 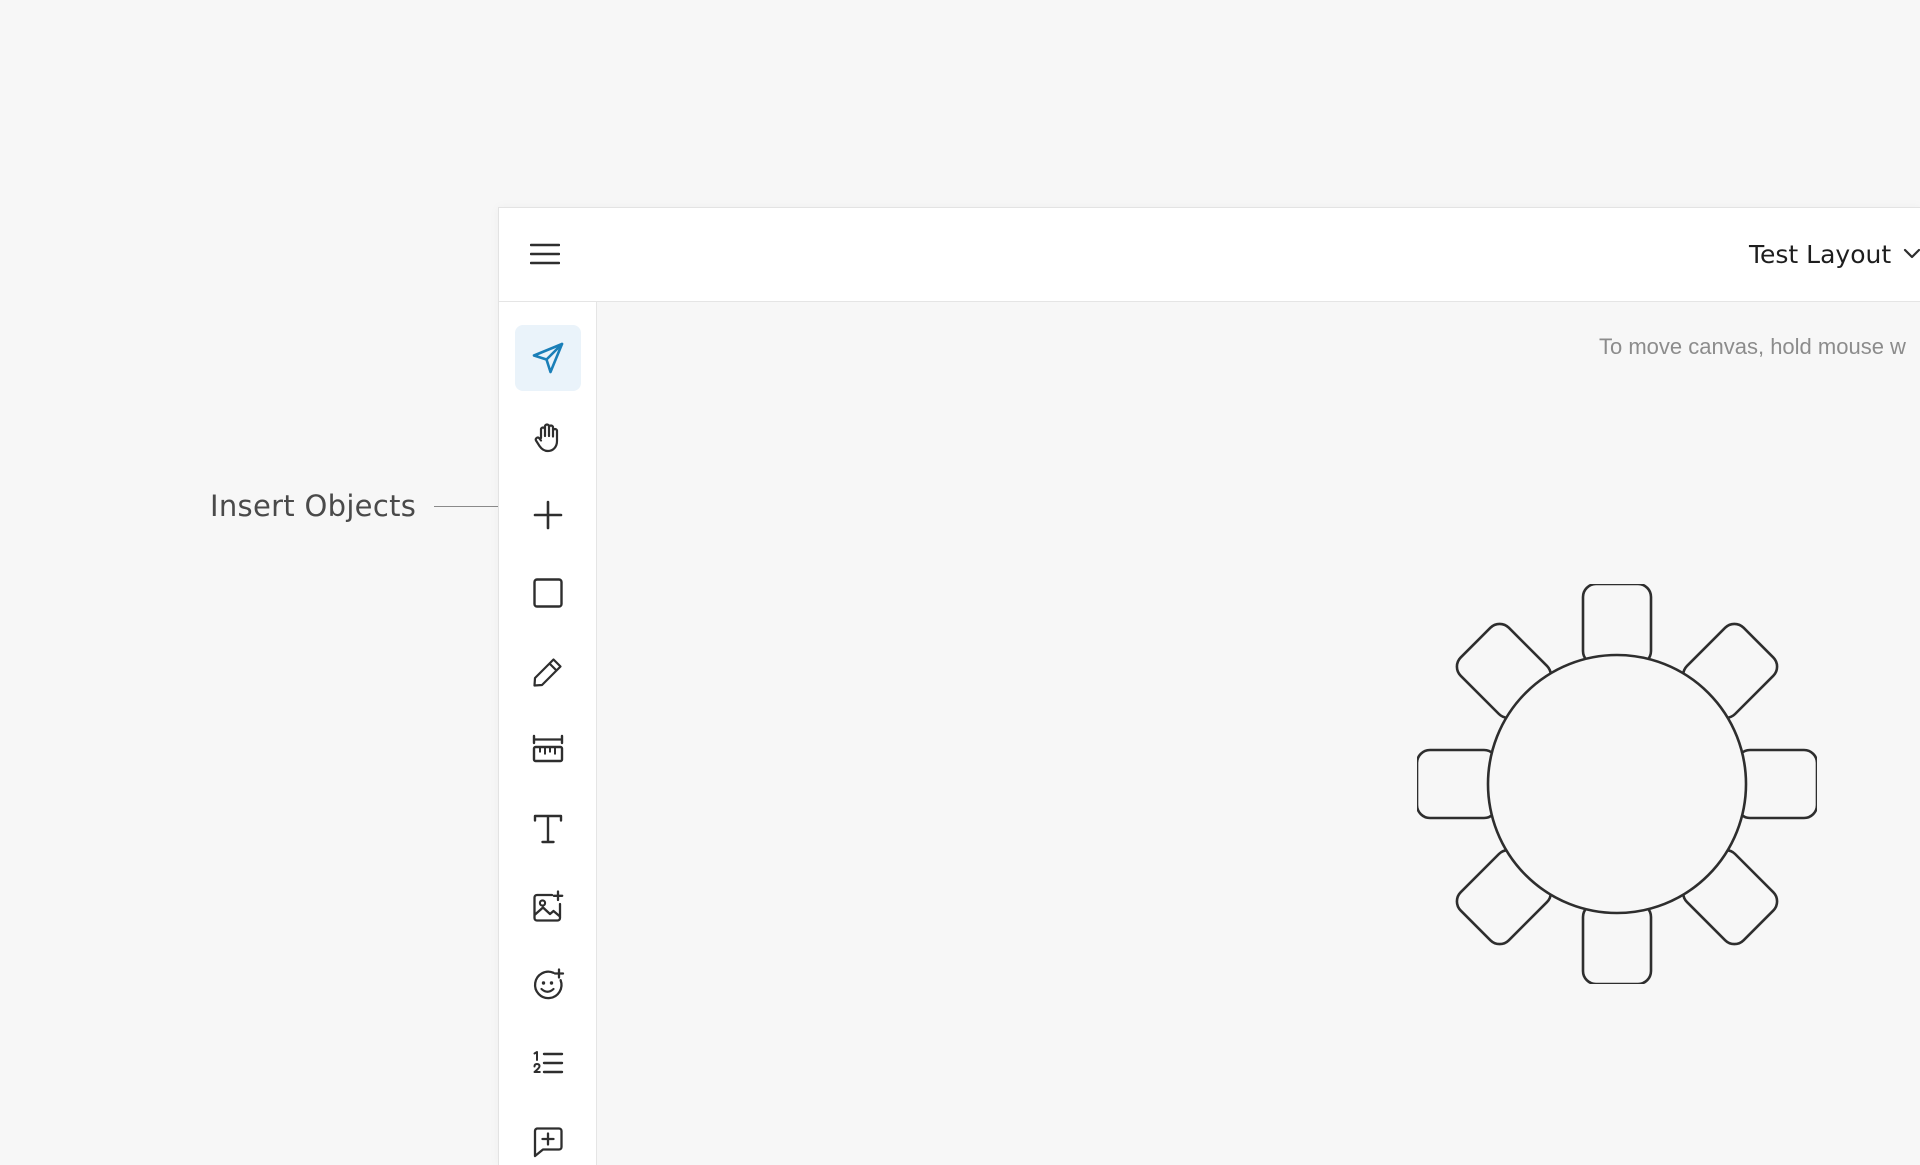 I want to click on round-table-top, so click(x=1617, y=784).